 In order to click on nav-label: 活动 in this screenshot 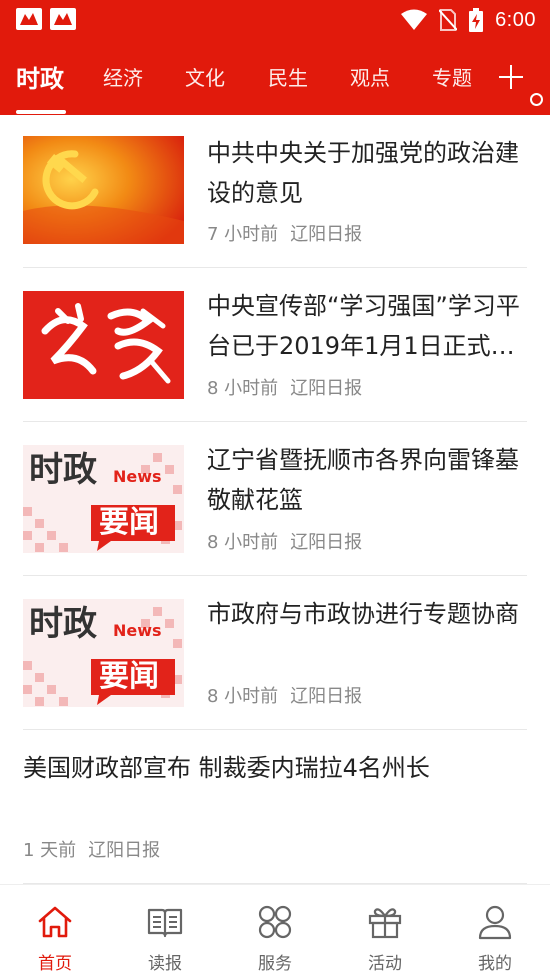, I will do `click(385, 964)`.